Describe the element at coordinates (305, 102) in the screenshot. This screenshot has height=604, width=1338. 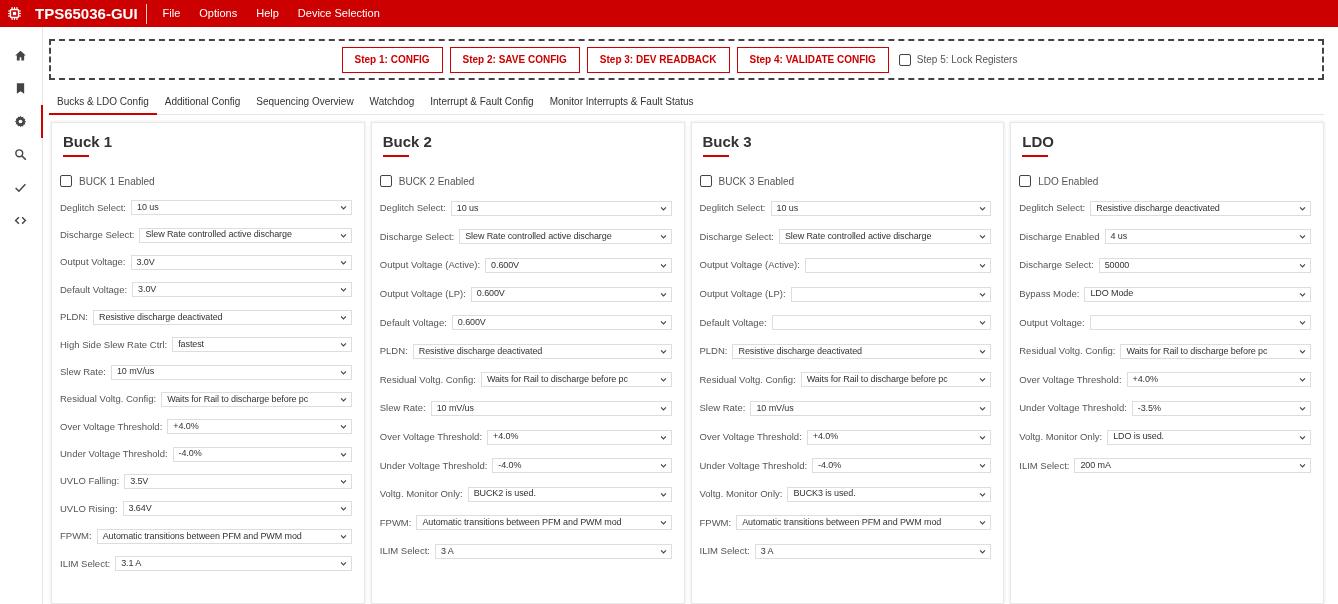
I see `tab: Sequencing Overview` at that location.